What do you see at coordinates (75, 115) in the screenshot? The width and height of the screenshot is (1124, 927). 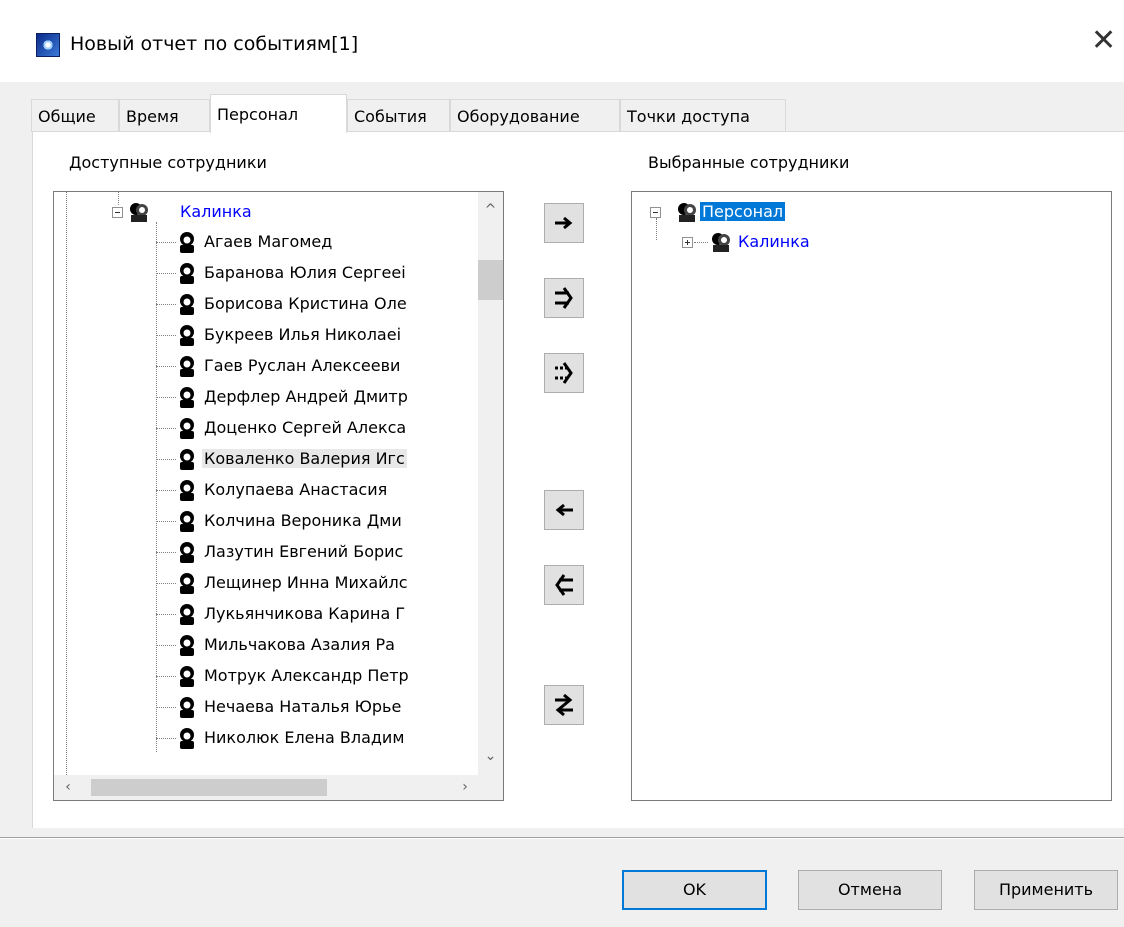 I see `tab-general: Общие` at bounding box center [75, 115].